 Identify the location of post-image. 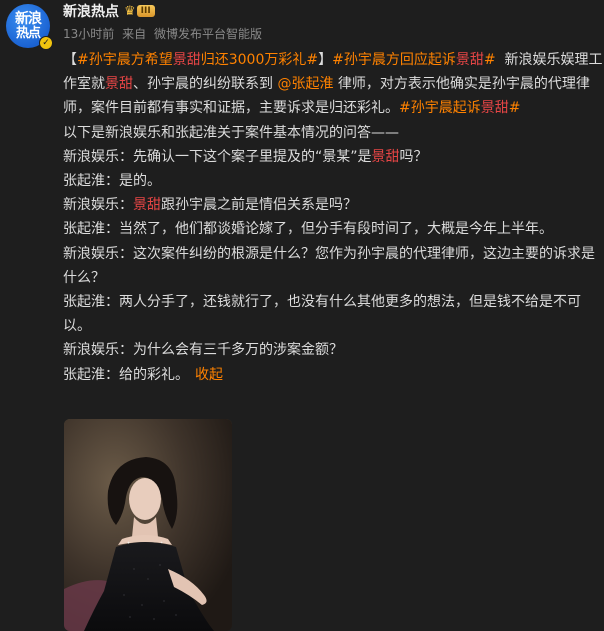
(148, 525).